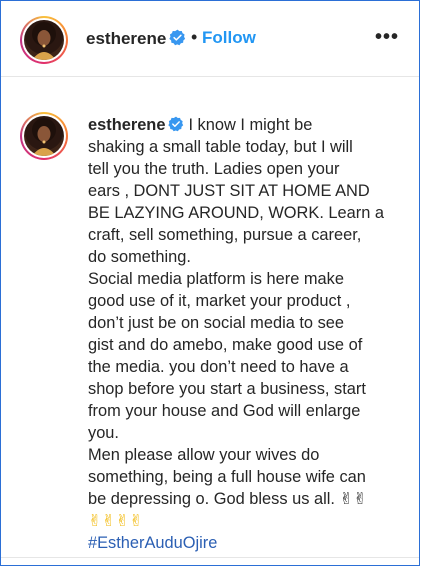 Image resolution: width=422 pixels, height=568 pixels. I want to click on post-header: estherene • Follow •••, so click(210, 39).